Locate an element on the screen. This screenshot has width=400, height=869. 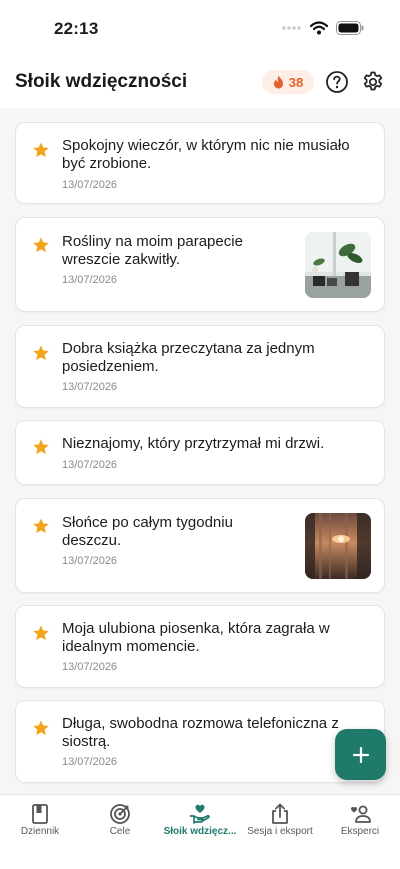
experts-icon is located at coordinates (361, 814).